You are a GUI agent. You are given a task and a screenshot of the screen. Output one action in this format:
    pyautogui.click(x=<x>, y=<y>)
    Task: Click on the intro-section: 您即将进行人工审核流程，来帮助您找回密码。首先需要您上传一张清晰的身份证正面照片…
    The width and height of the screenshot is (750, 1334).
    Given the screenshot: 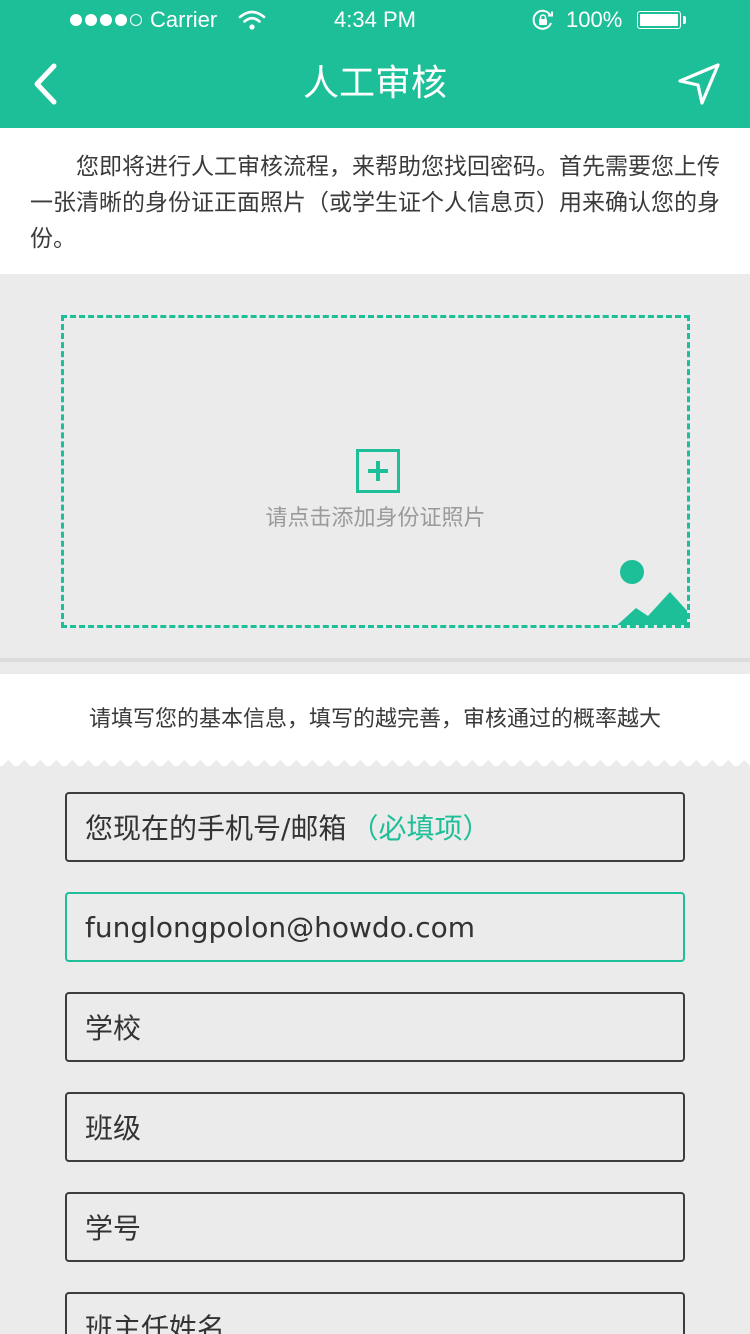 What is the action you would take?
    pyautogui.click(x=375, y=201)
    